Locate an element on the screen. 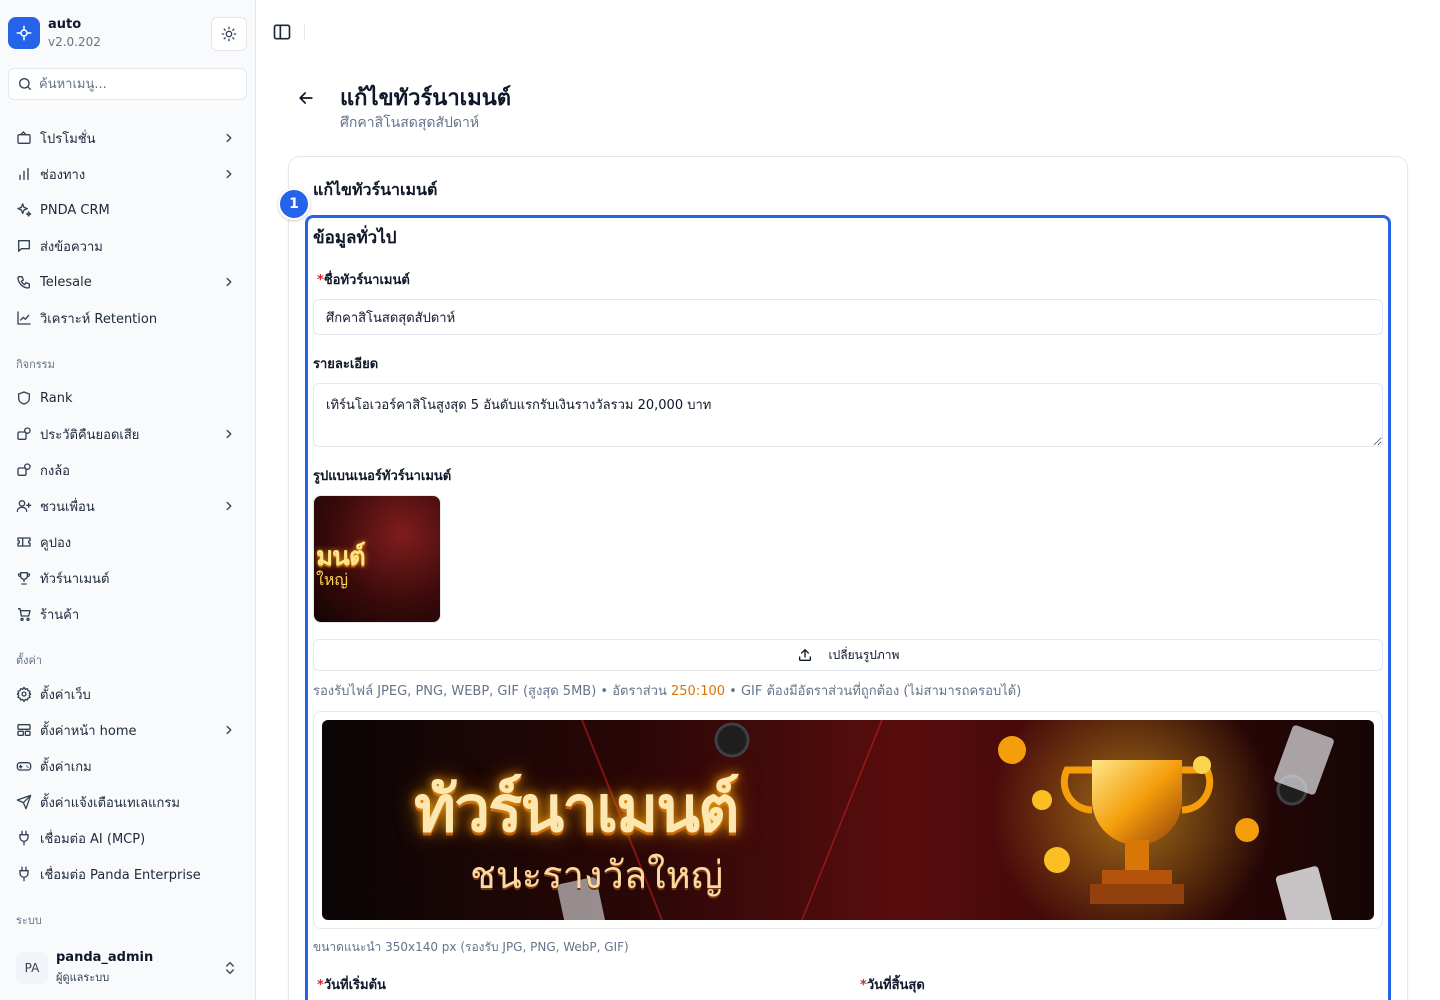 This screenshot has width=1440, height=1000. sidebar-item-label: เชื่อมต่อ AI (MCP) is located at coordinates (93, 839).